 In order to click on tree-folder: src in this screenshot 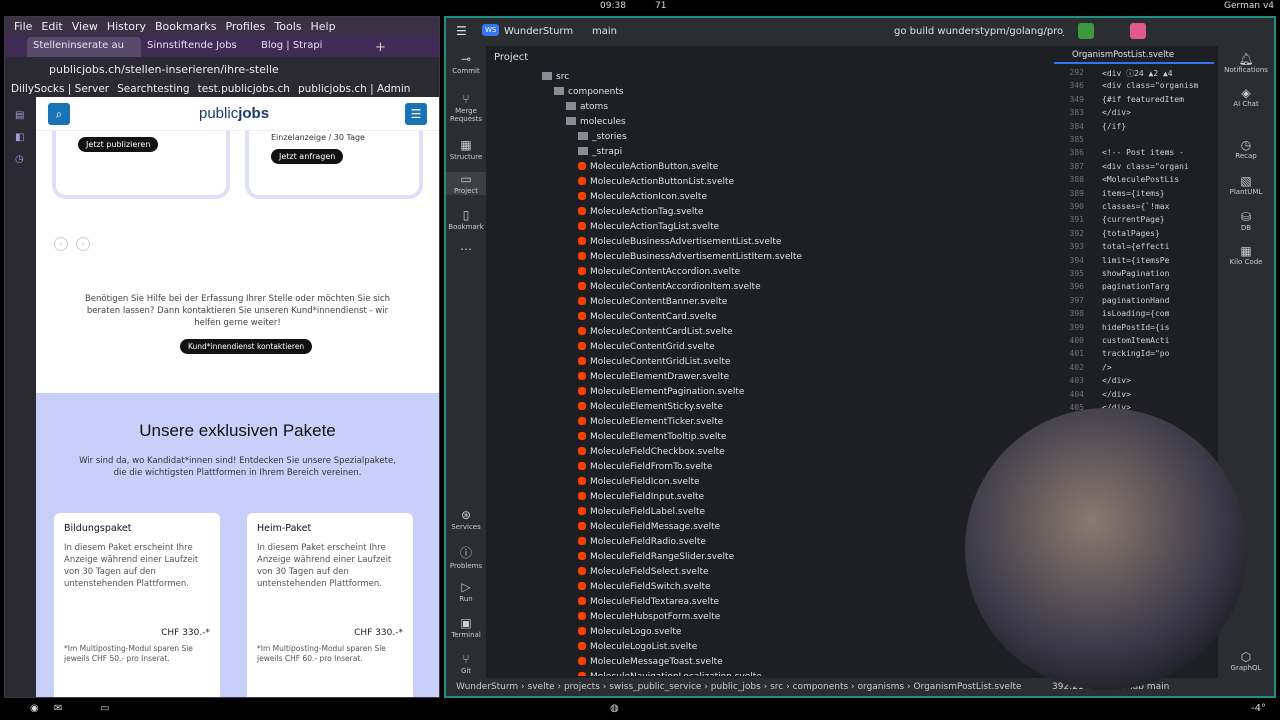, I will do `click(555, 77)`.